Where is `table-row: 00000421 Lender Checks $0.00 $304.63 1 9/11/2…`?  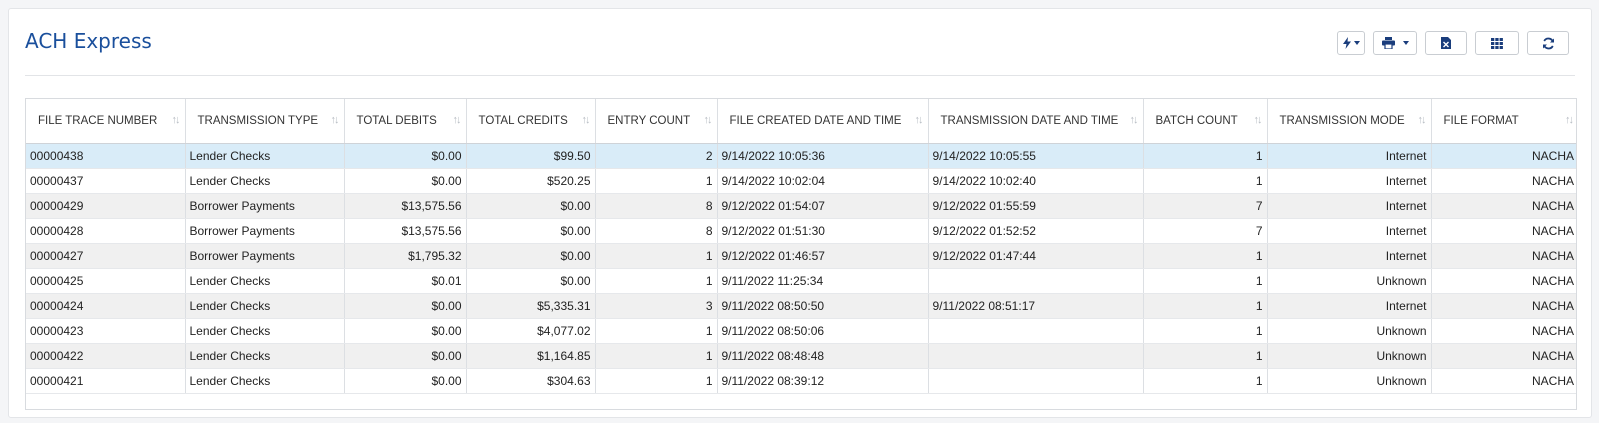 table-row: 00000421 Lender Checks $0.00 $304.63 1 9/11/2… is located at coordinates (801, 381).